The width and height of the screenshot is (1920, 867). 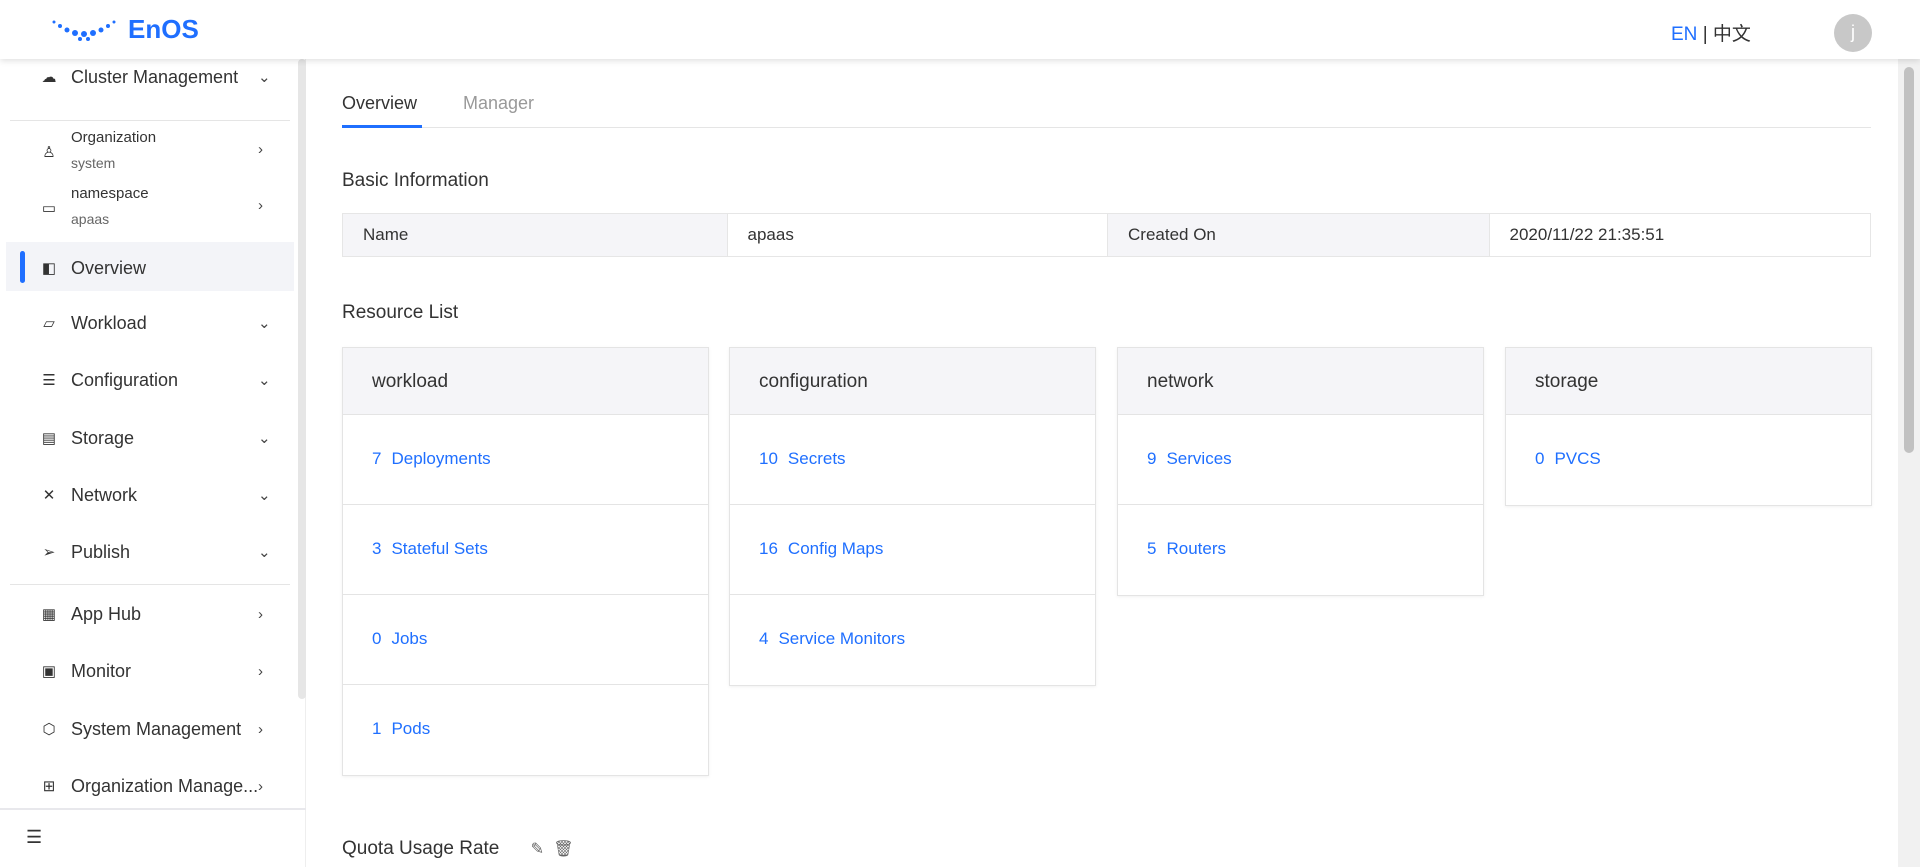 What do you see at coordinates (912, 460) in the screenshot?
I see `resource-link: 10 Secrets` at bounding box center [912, 460].